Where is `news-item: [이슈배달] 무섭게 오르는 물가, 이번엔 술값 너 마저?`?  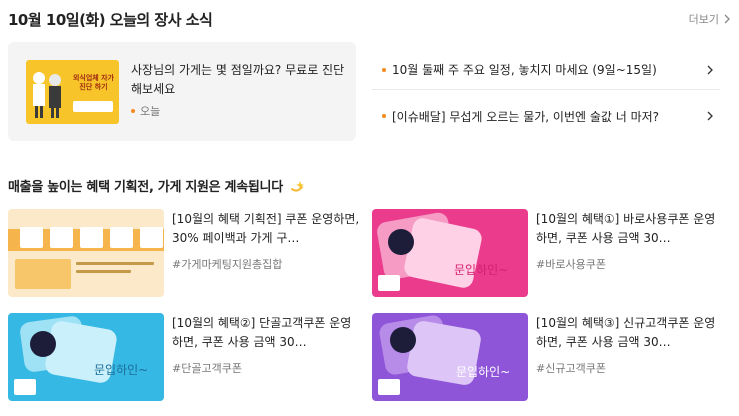 news-item: [이슈배달] 무섭게 오르는 물가, 이번엔 술값 너 마저? is located at coordinates (546, 116).